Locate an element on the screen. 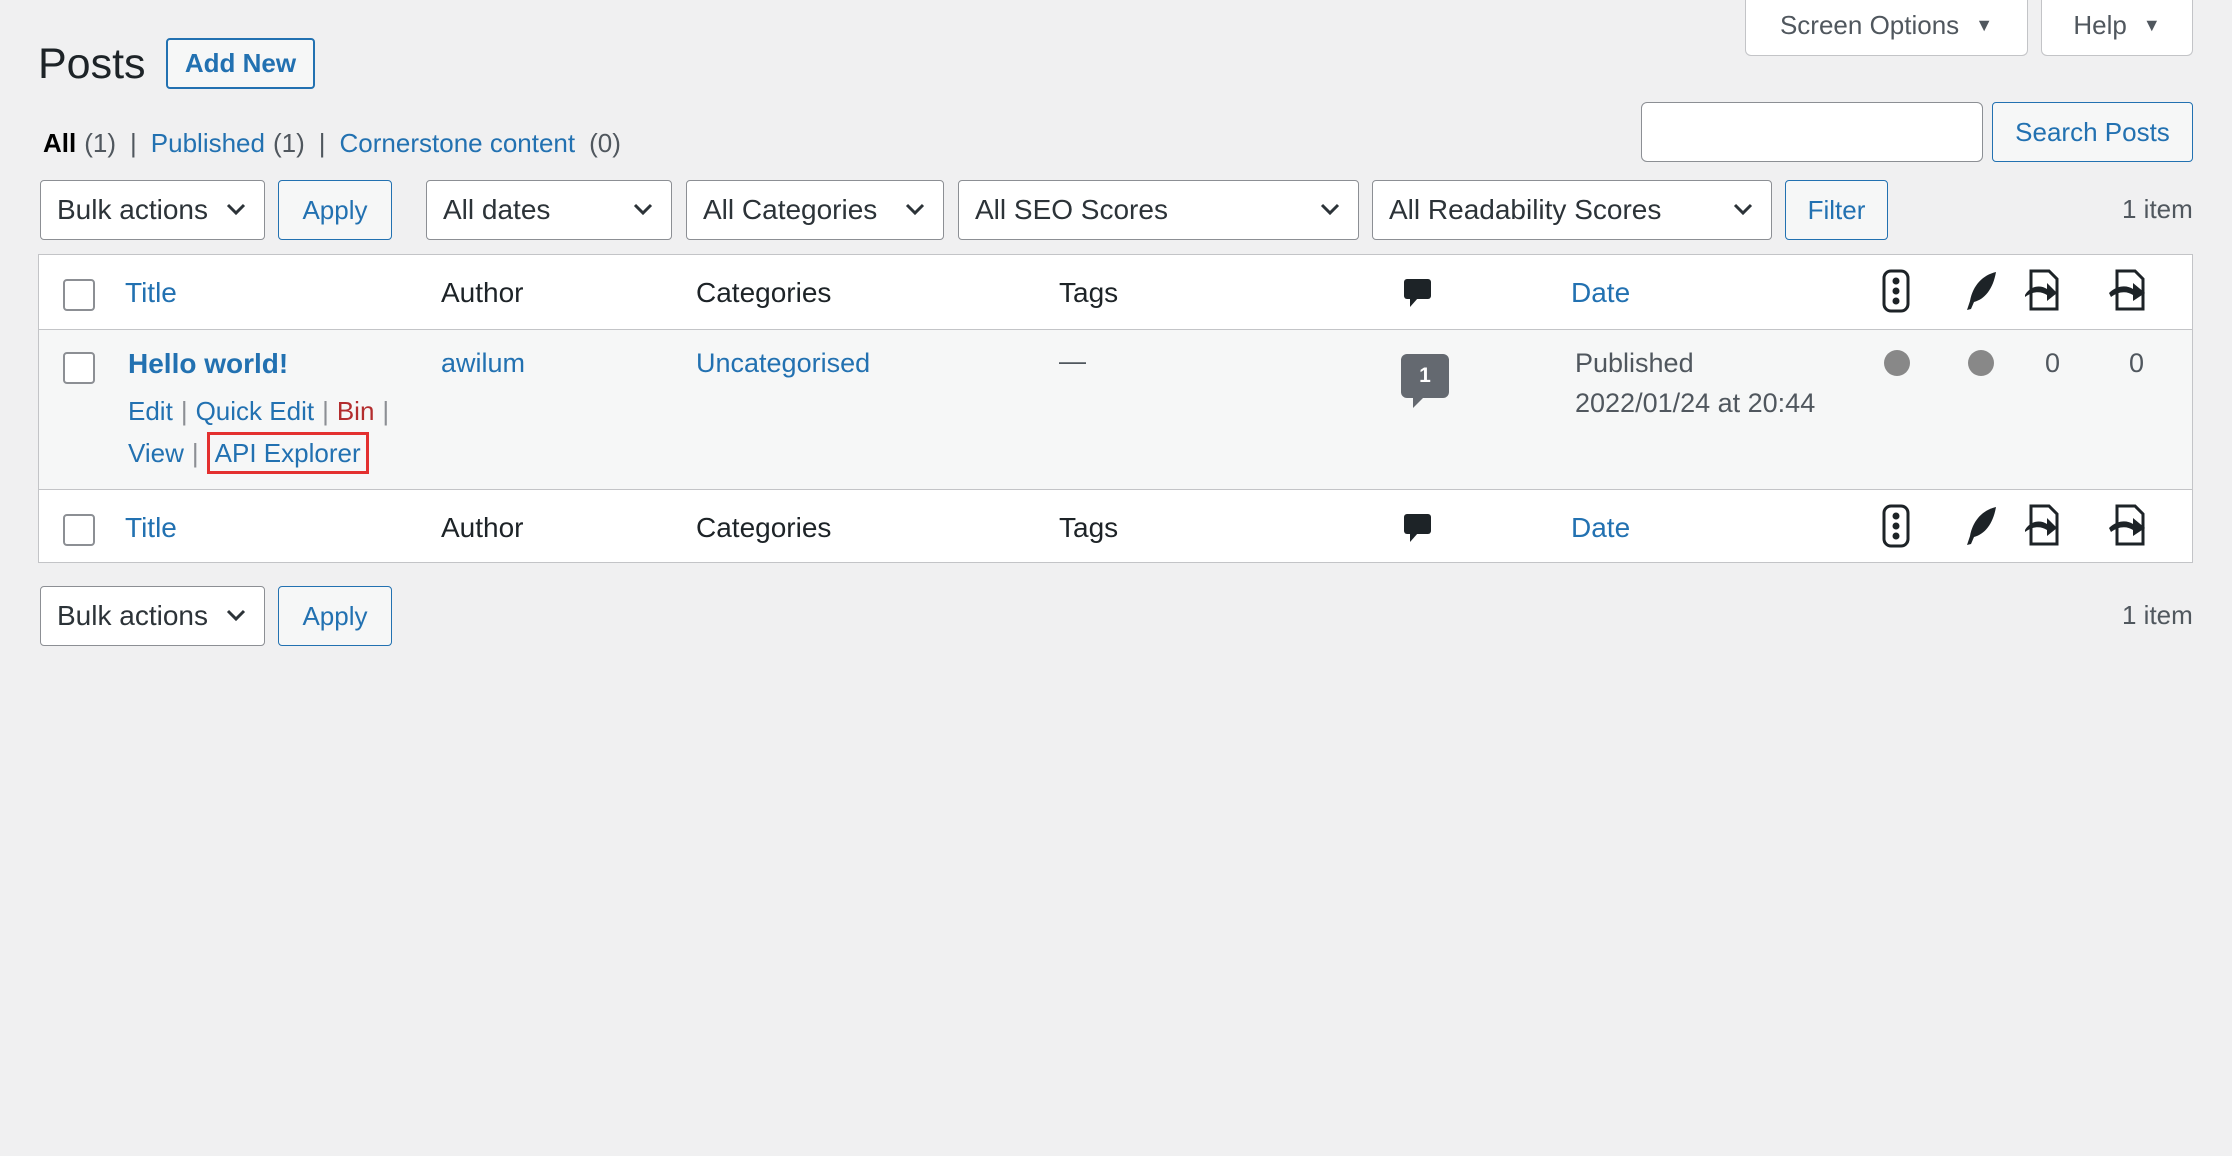  post-title-link: Hello world! is located at coordinates (208, 364).